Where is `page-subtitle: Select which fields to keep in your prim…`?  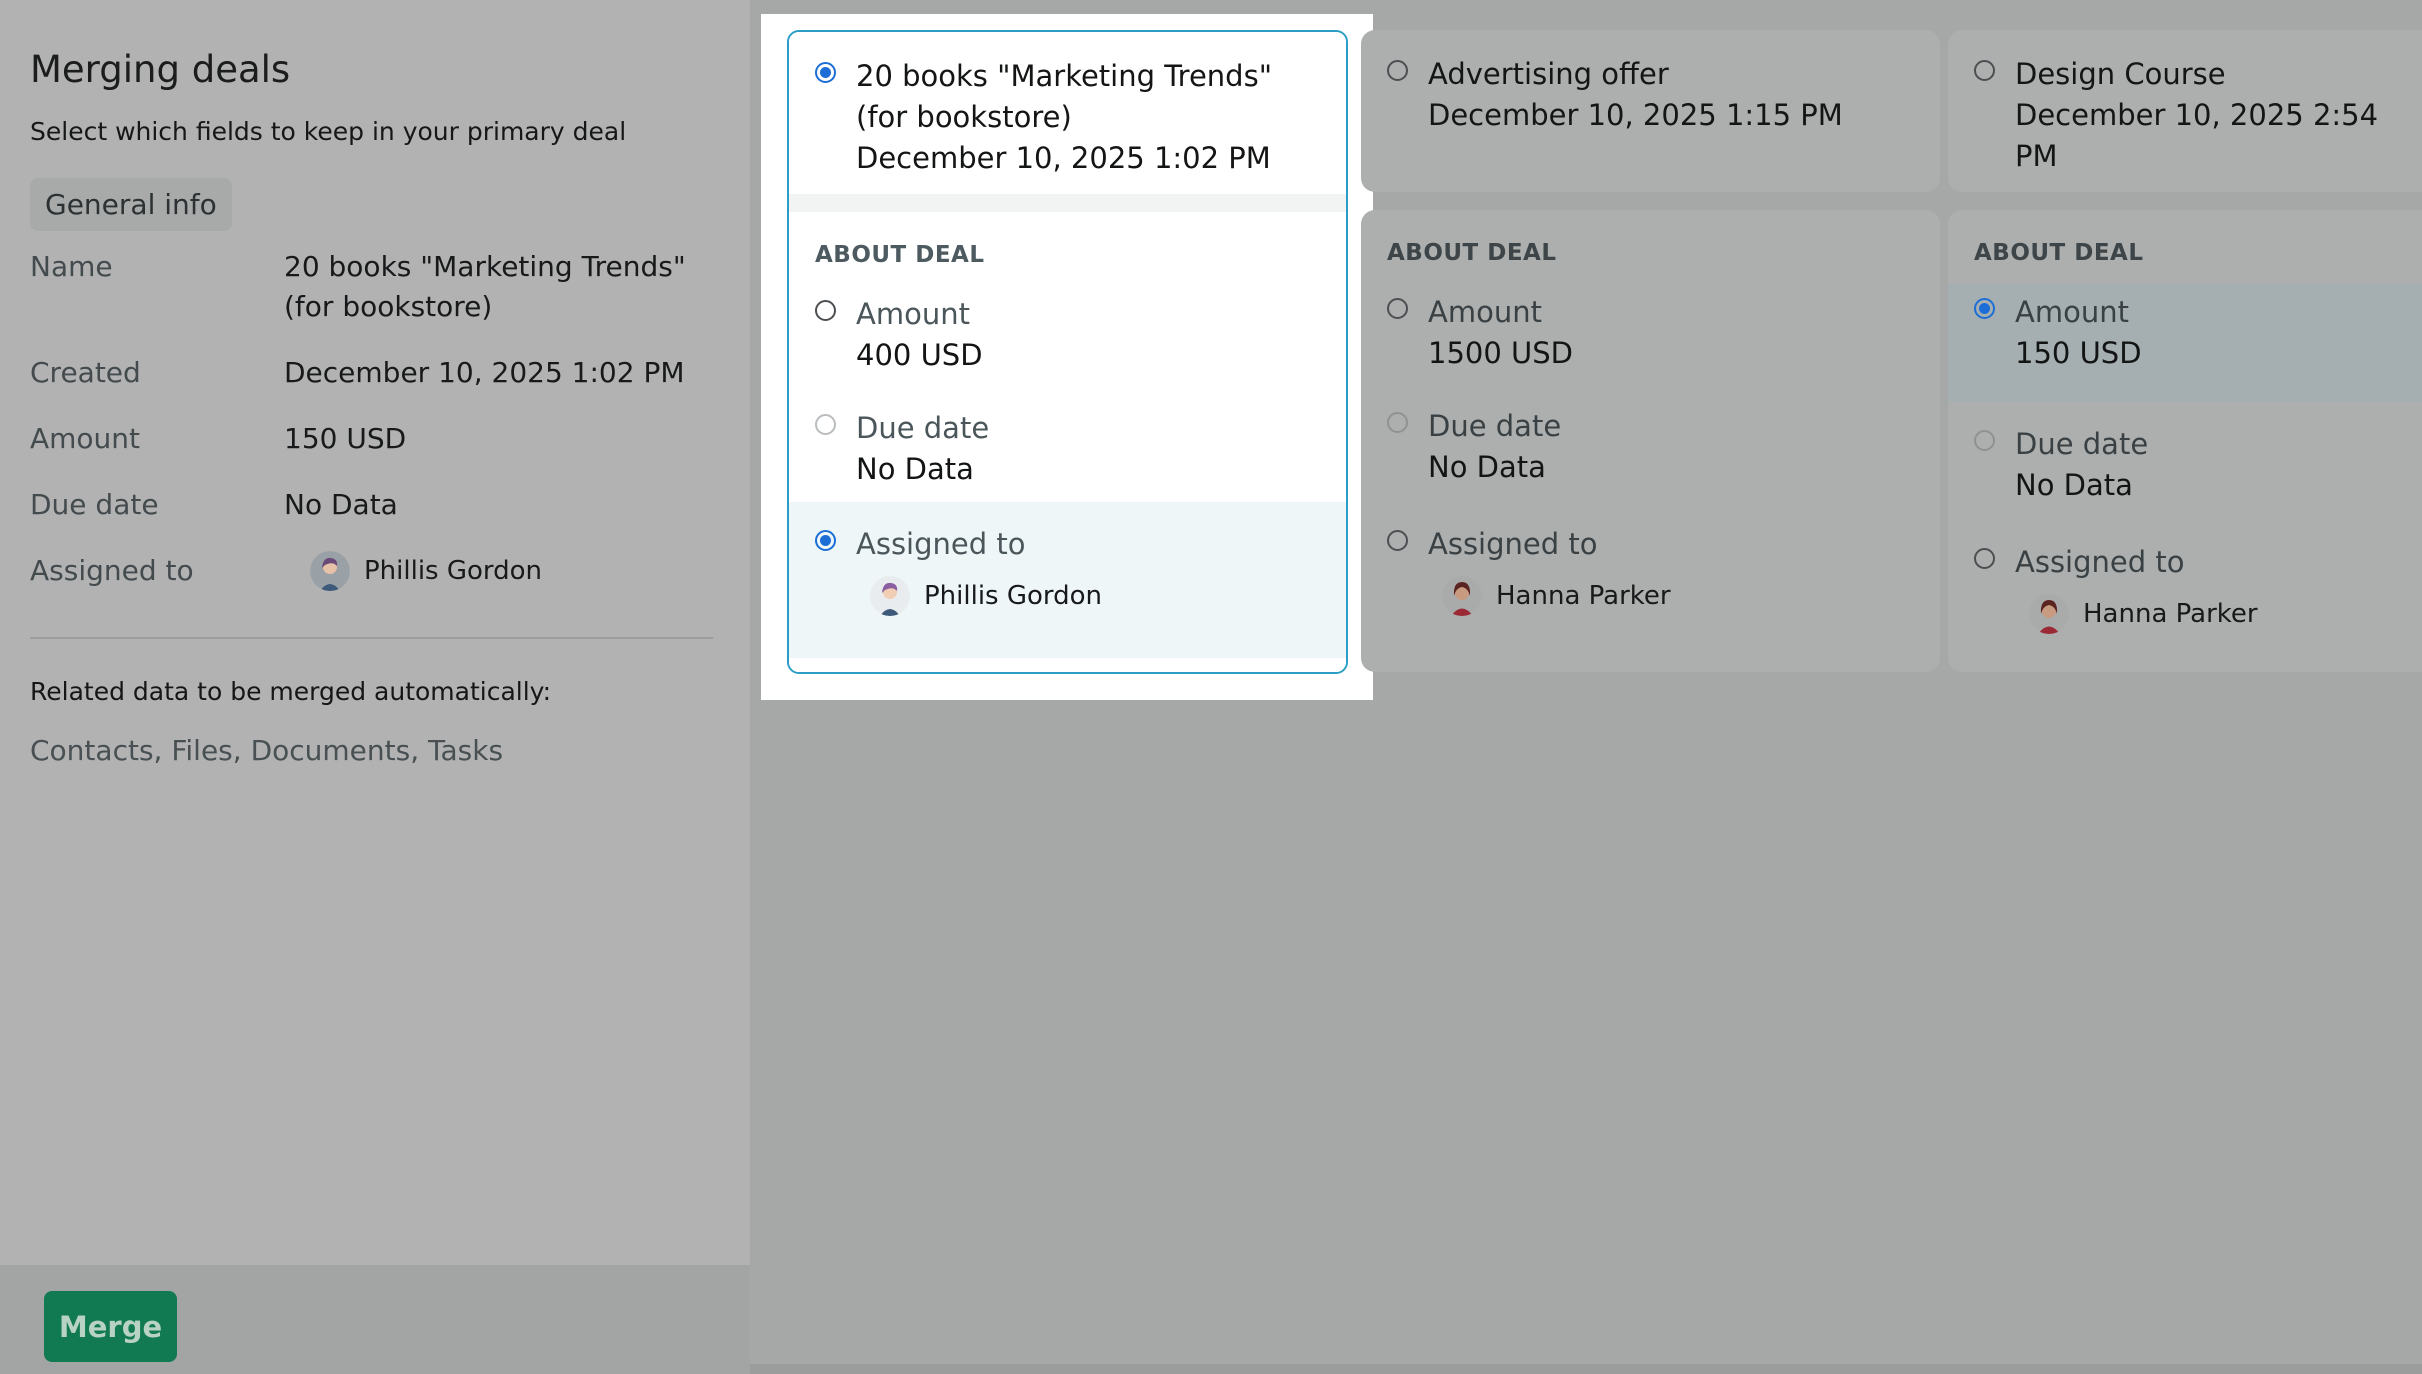
page-subtitle: Select which fields to keep in your prim… is located at coordinates (328, 131).